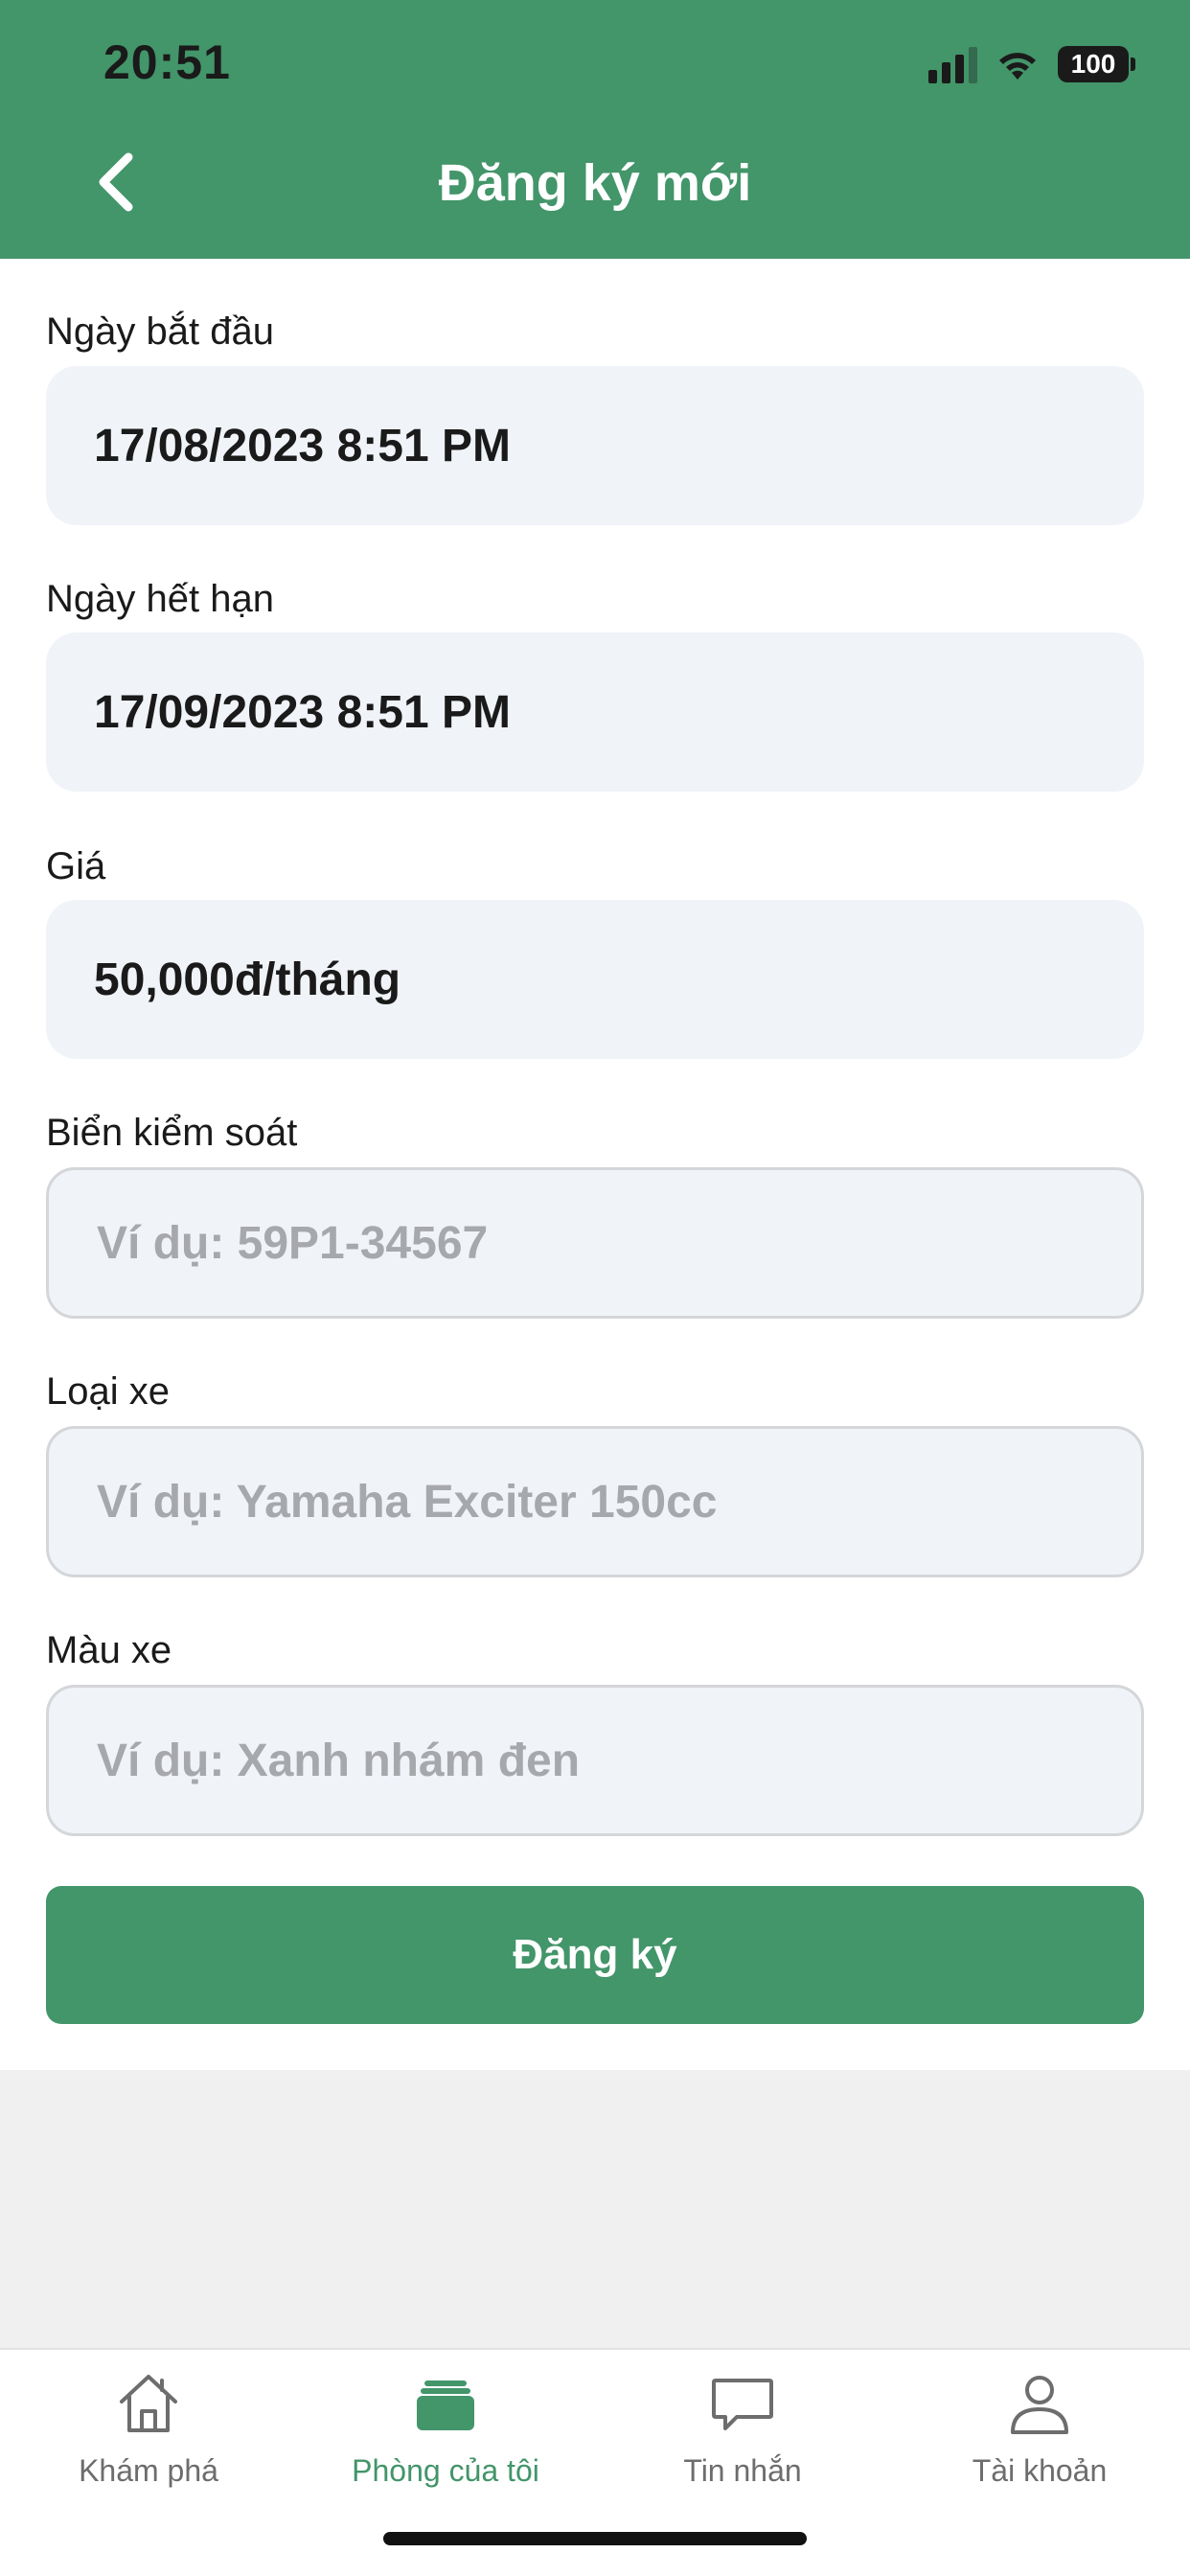 Image resolution: width=1190 pixels, height=2576 pixels. Describe the element at coordinates (160, 331) in the screenshot. I see `start-date-label: Ngày bắt đầu` at that location.